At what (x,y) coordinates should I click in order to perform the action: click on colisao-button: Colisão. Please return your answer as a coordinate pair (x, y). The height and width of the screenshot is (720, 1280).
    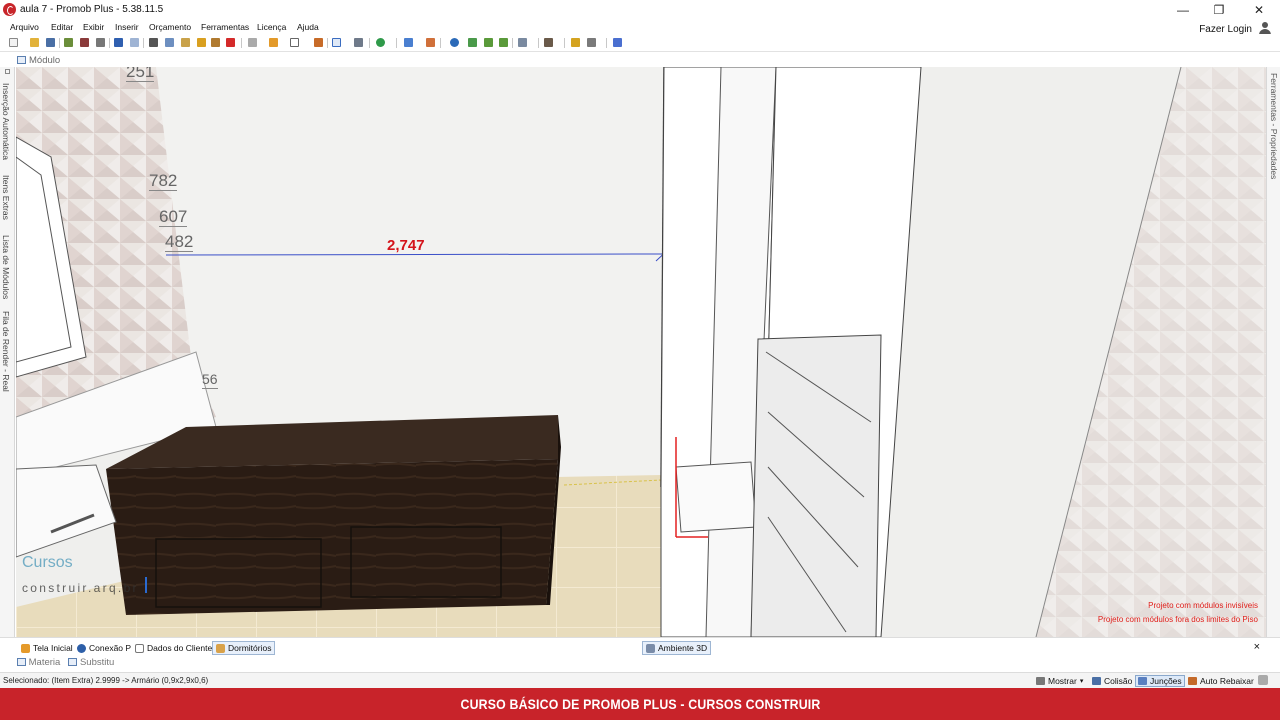
    Looking at the image, I should click on (1112, 681).